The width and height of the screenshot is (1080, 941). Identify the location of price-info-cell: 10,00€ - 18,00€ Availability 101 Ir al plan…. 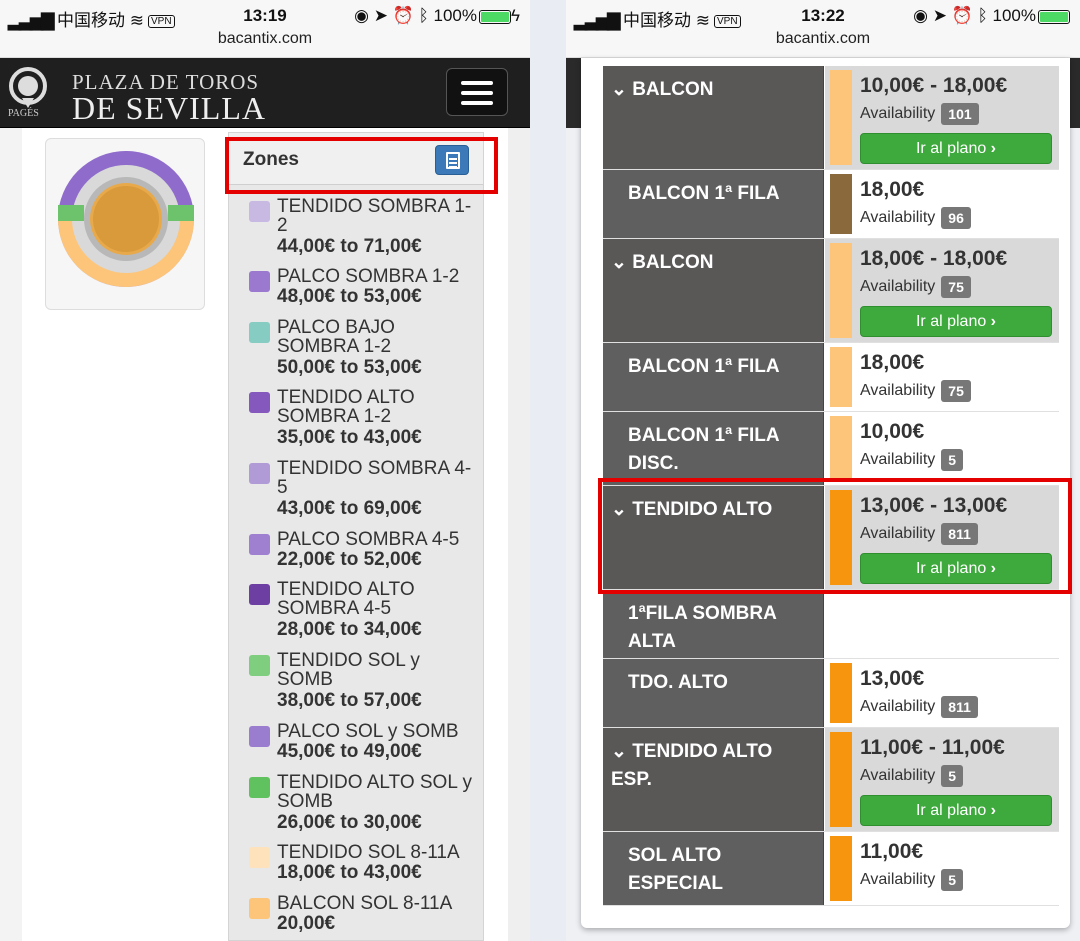
(942, 117).